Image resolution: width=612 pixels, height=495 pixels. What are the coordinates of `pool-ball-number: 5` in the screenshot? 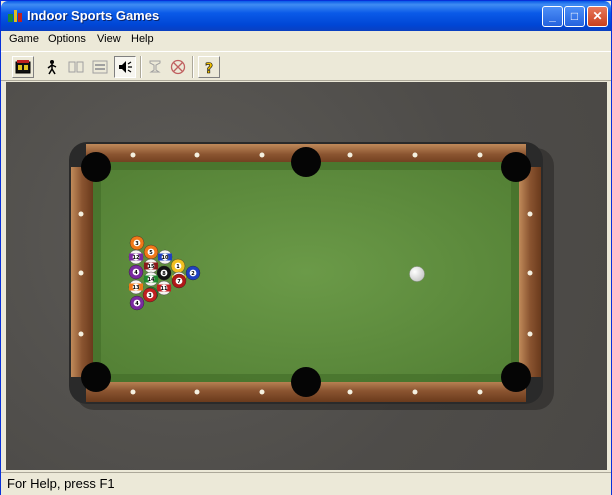 It's located at (151, 253).